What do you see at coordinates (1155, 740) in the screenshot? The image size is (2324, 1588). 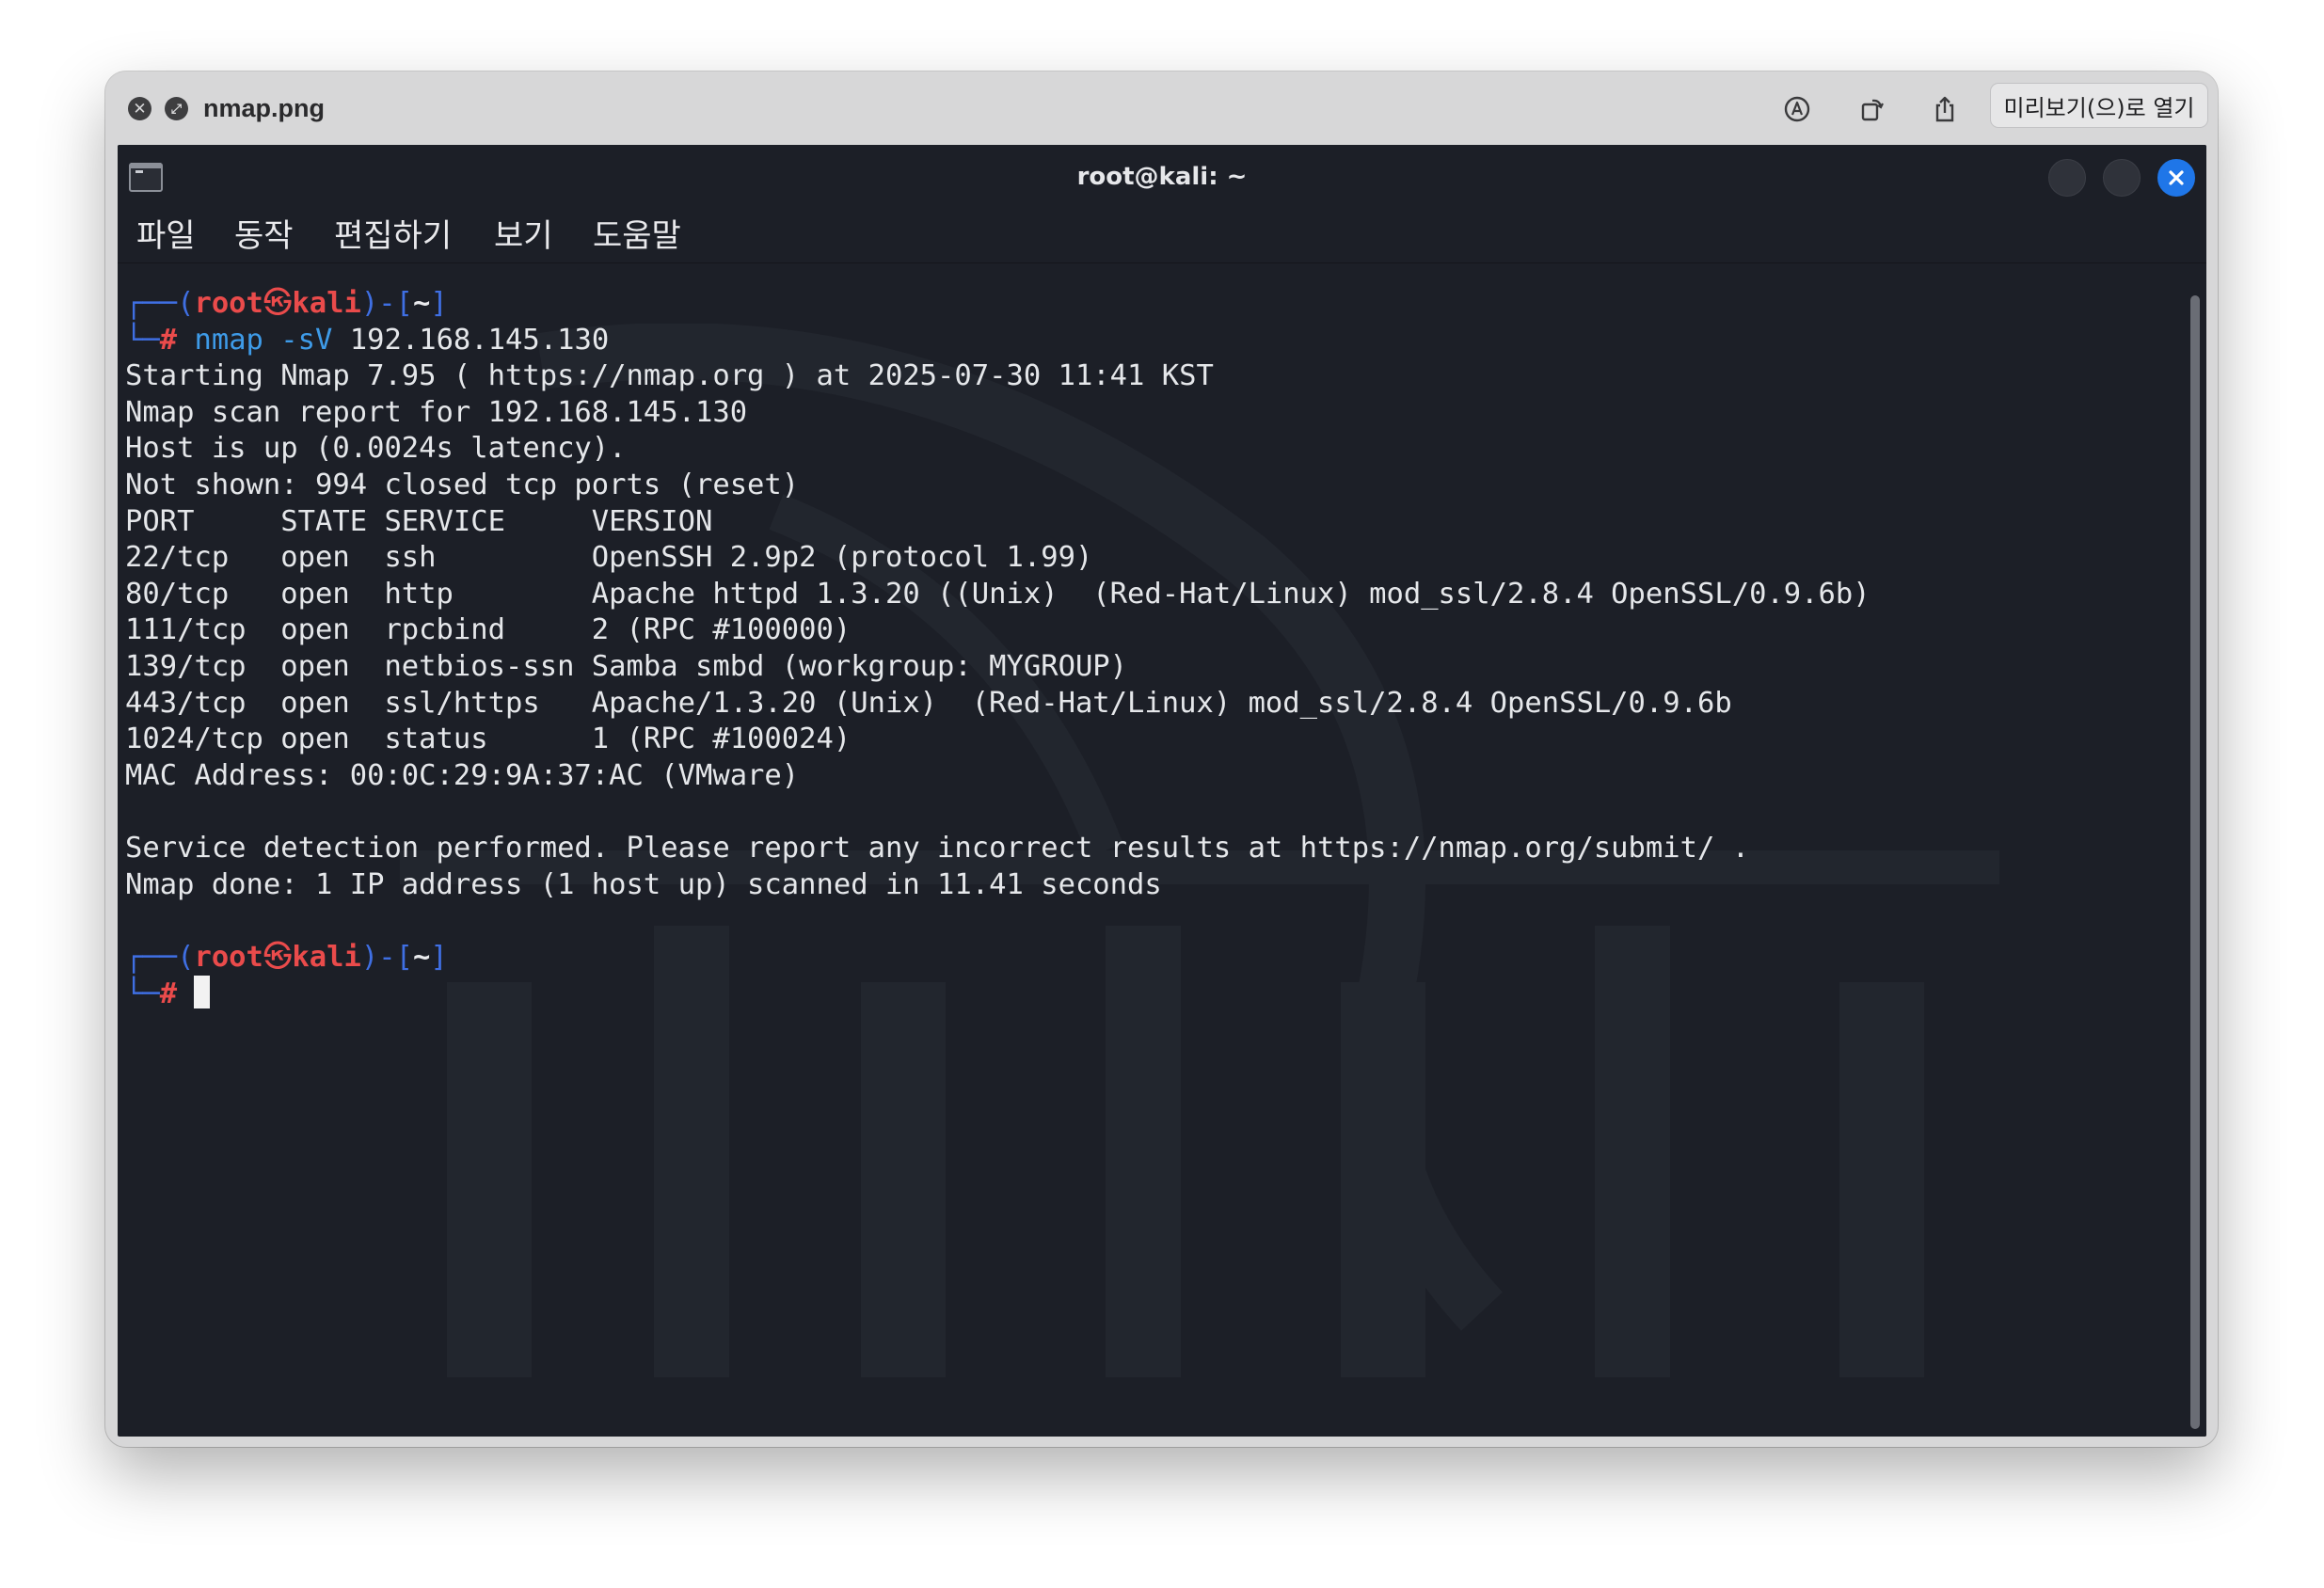 I see `terminal-line: 1024/tcp open status 1 (RPC #100024)` at bounding box center [1155, 740].